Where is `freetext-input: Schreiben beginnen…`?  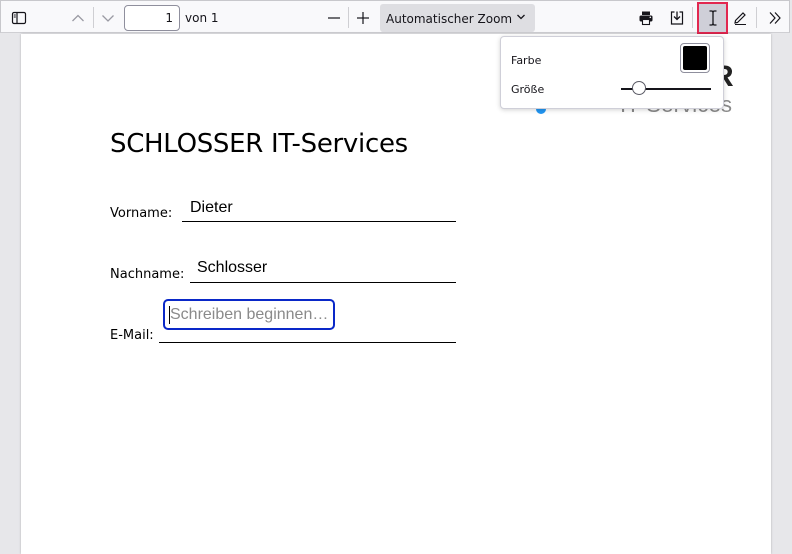 freetext-input: Schreiben beginnen… is located at coordinates (249, 314).